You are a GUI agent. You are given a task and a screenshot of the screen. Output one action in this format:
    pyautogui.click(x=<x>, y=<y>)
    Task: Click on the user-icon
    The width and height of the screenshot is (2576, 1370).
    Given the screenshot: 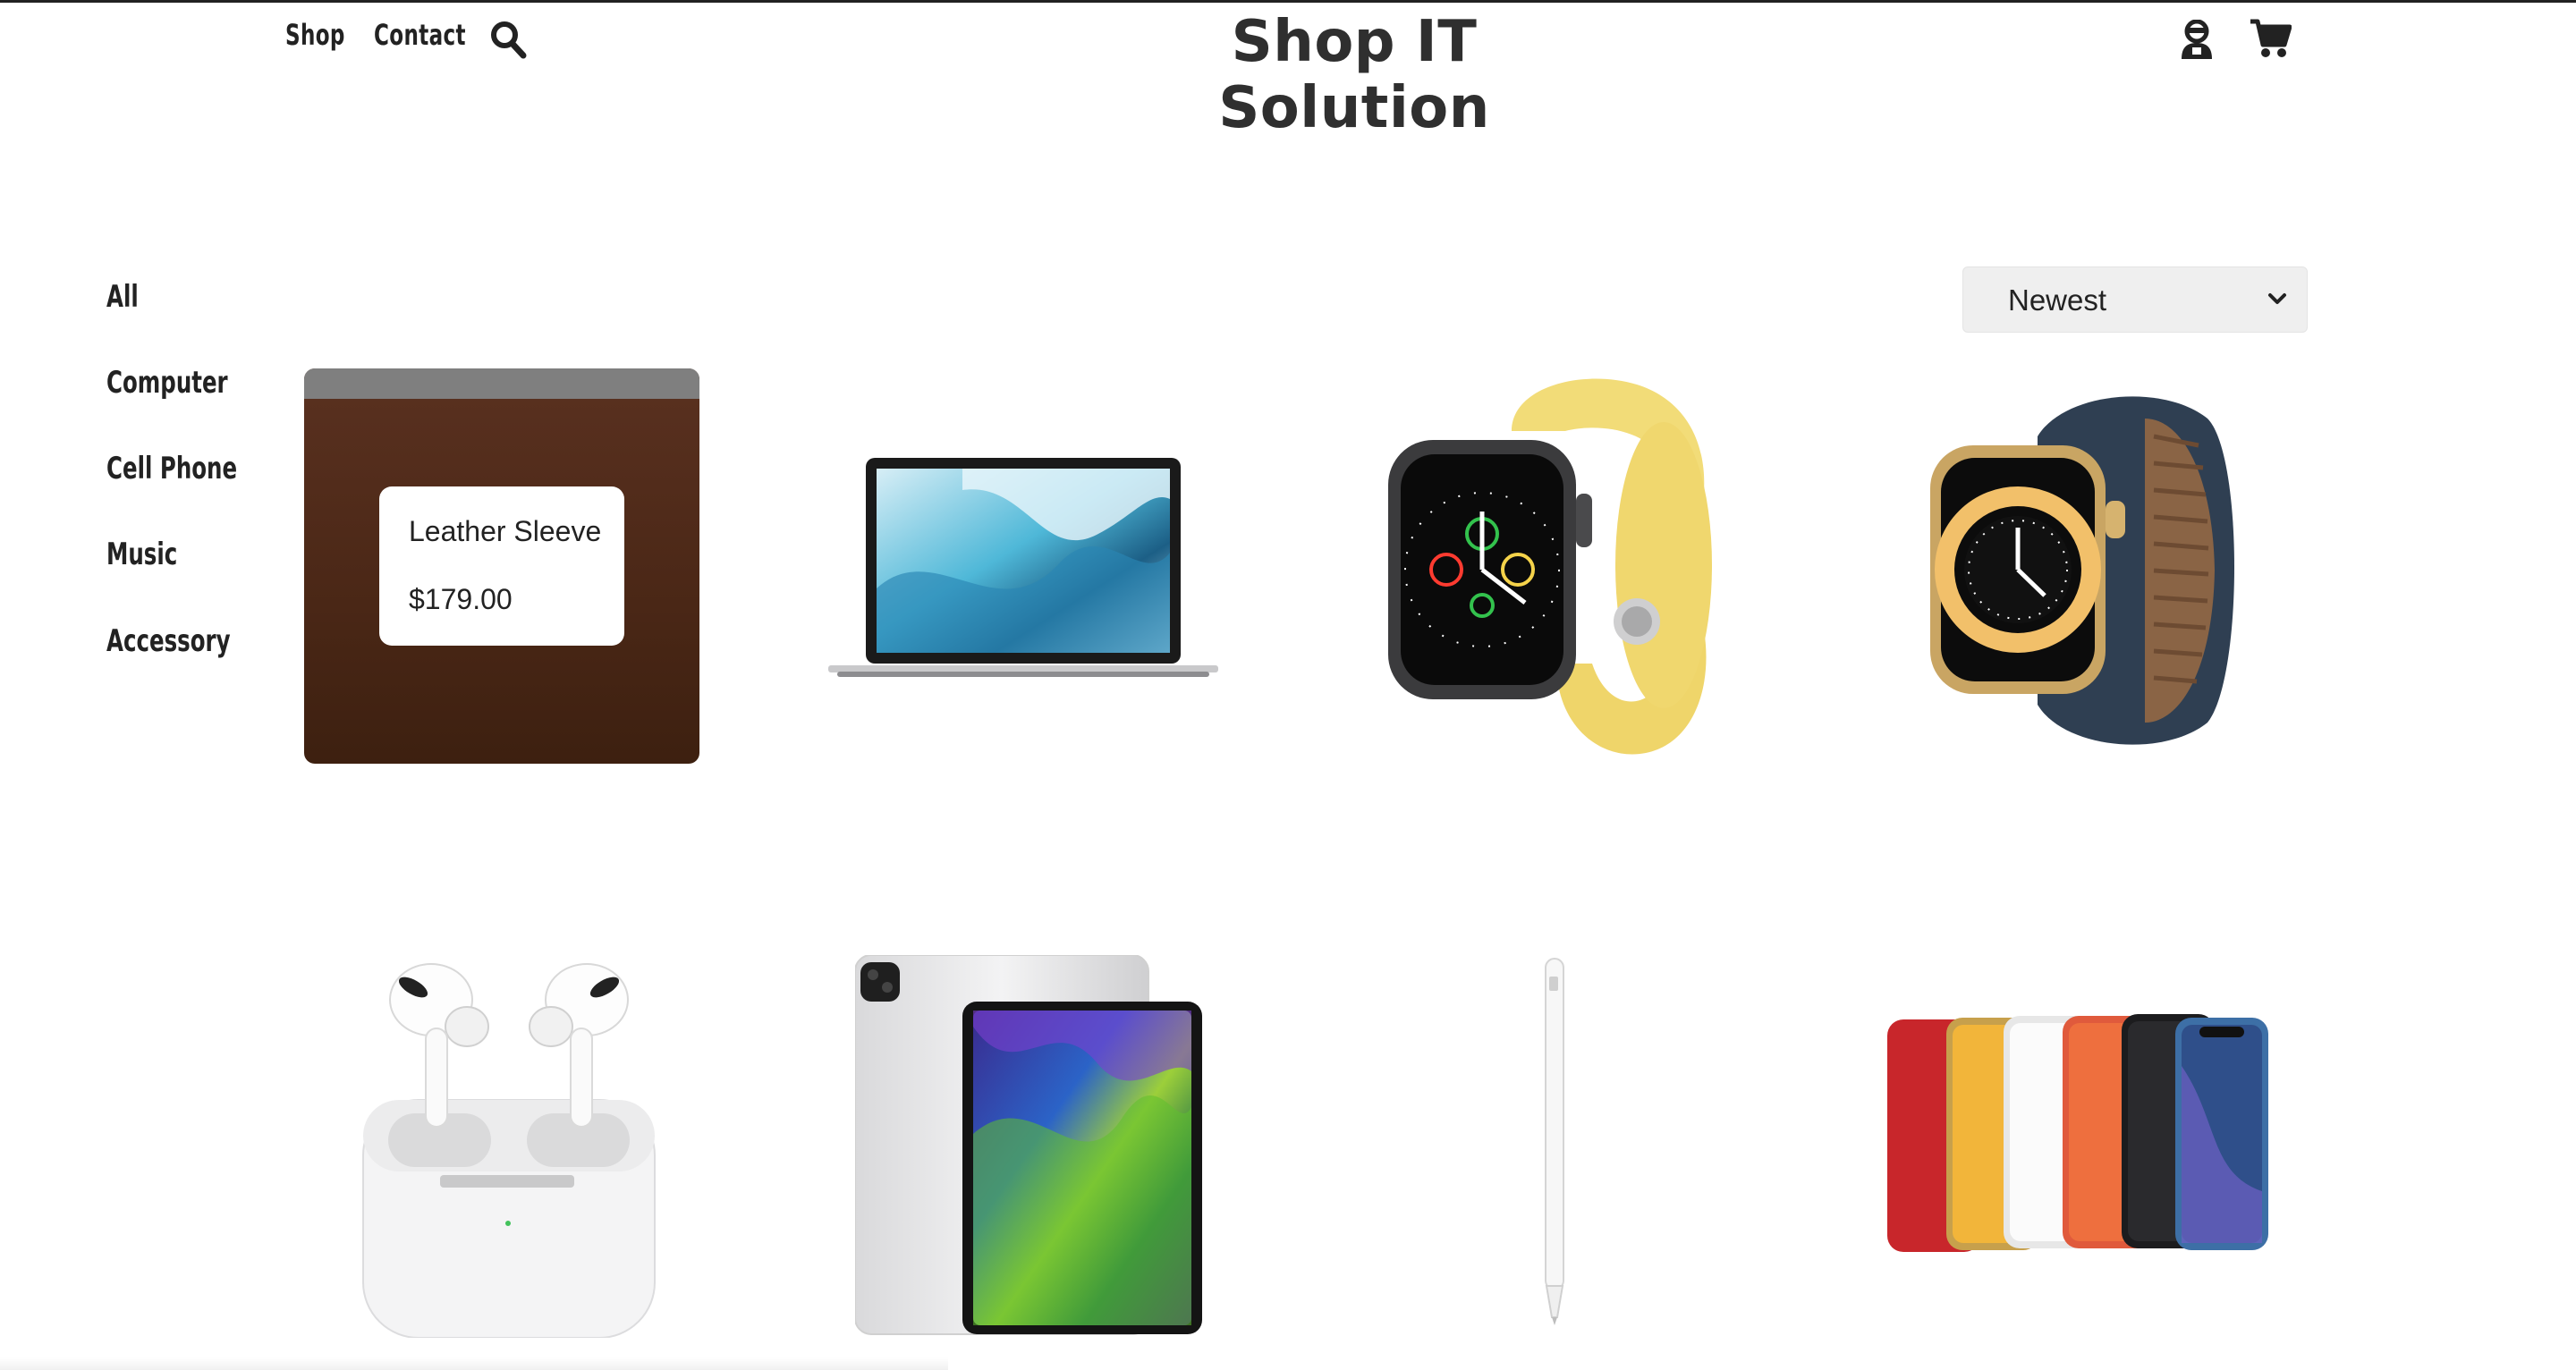 What is the action you would take?
    pyautogui.click(x=2197, y=41)
    